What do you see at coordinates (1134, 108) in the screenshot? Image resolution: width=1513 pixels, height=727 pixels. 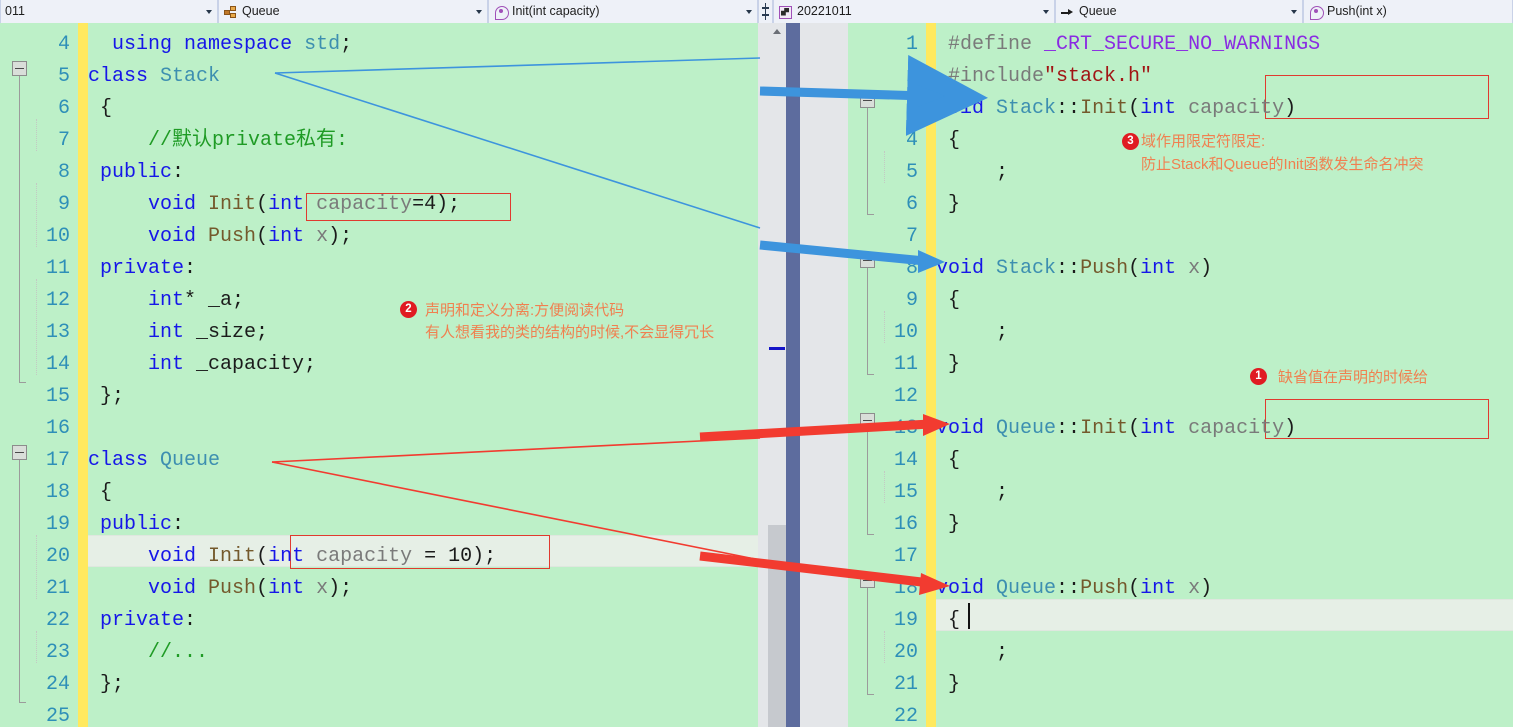 I see `code-token: (` at bounding box center [1134, 108].